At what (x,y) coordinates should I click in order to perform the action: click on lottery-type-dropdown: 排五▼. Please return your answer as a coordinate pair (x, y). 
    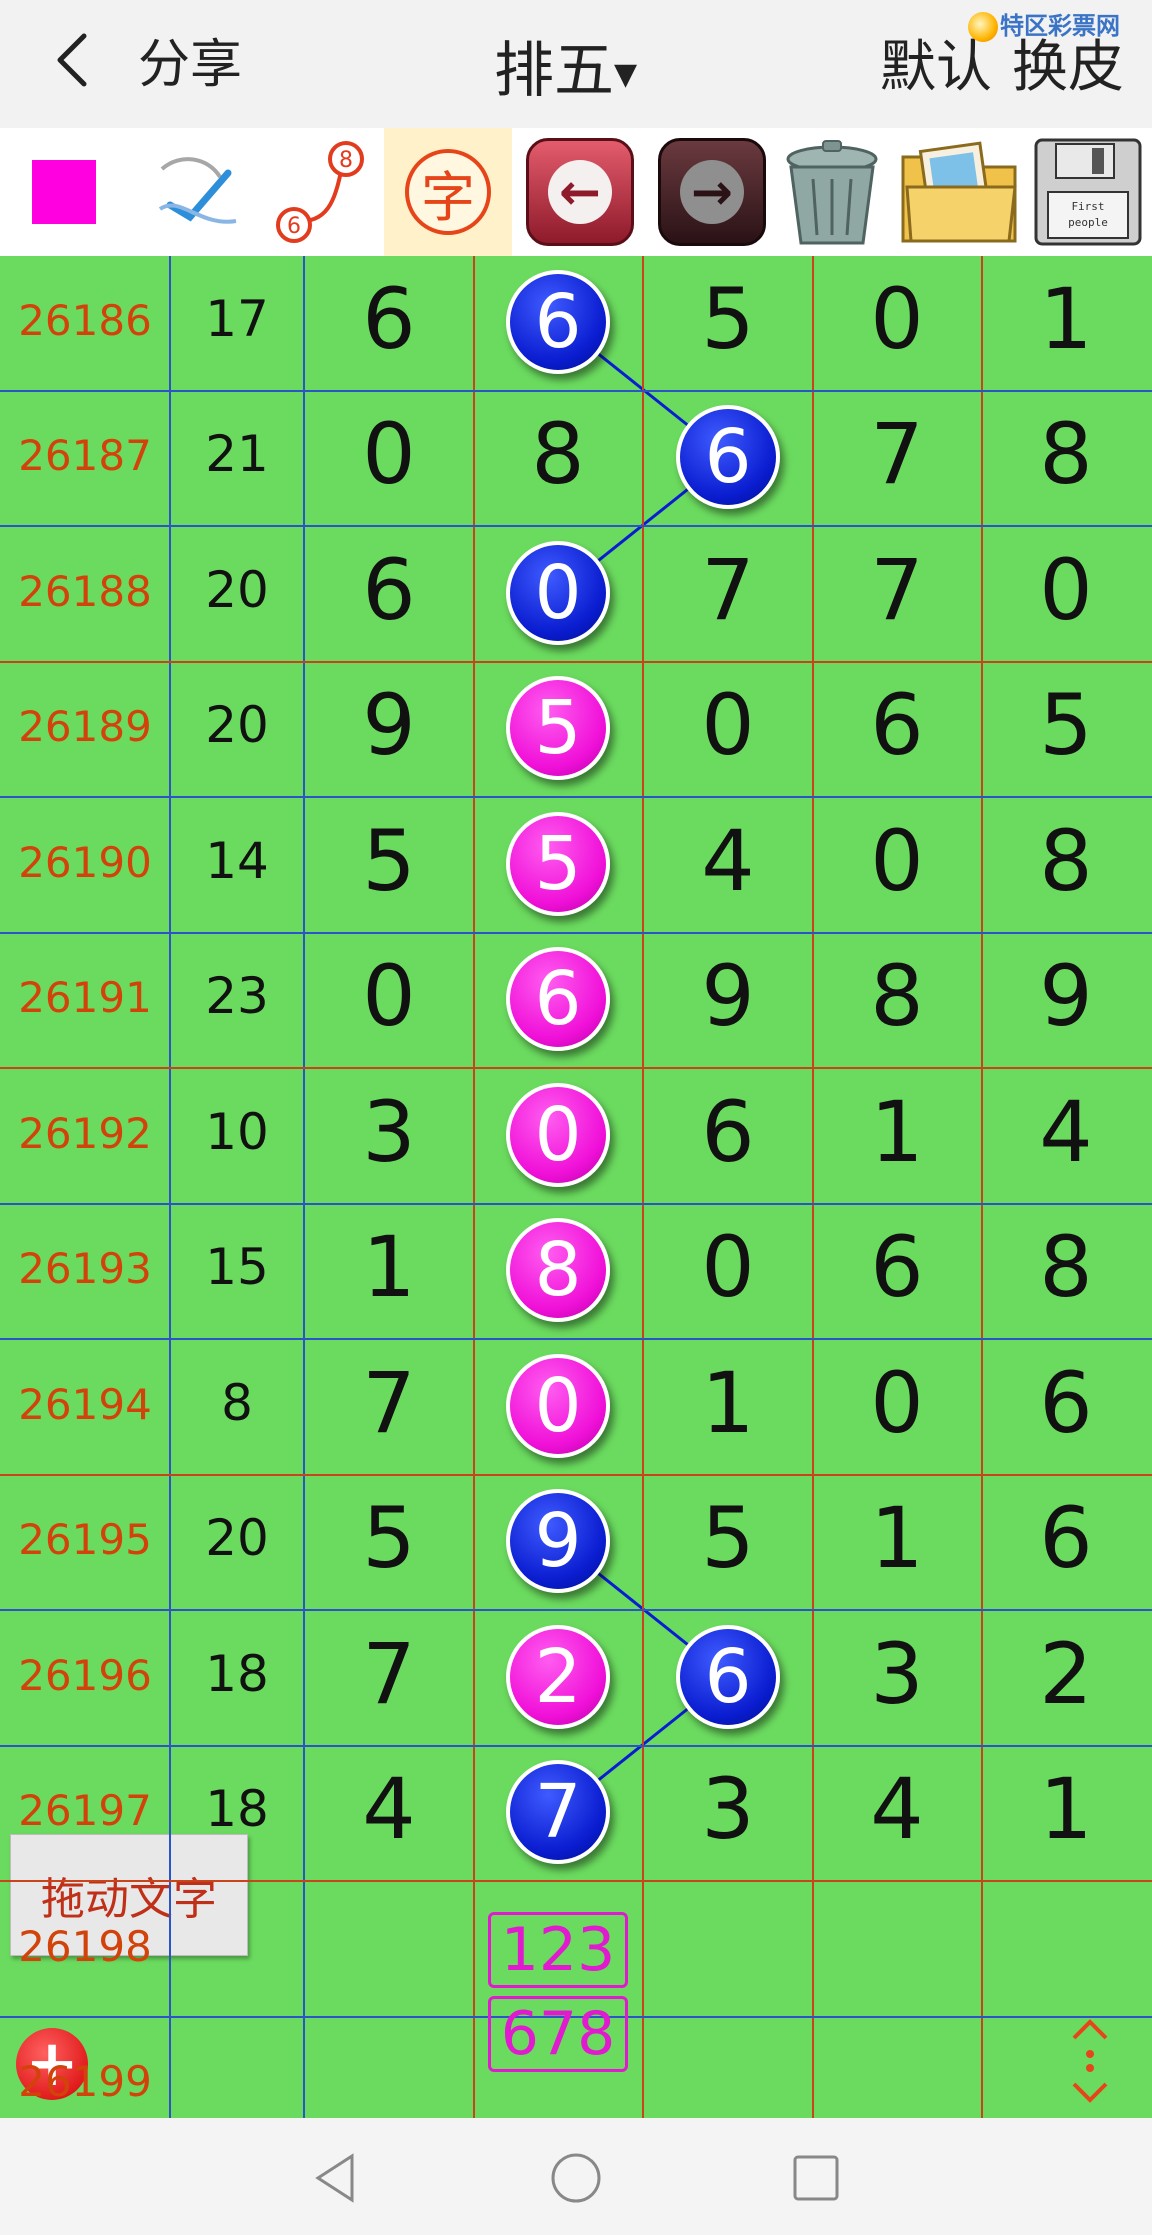
    Looking at the image, I should click on (565, 65).